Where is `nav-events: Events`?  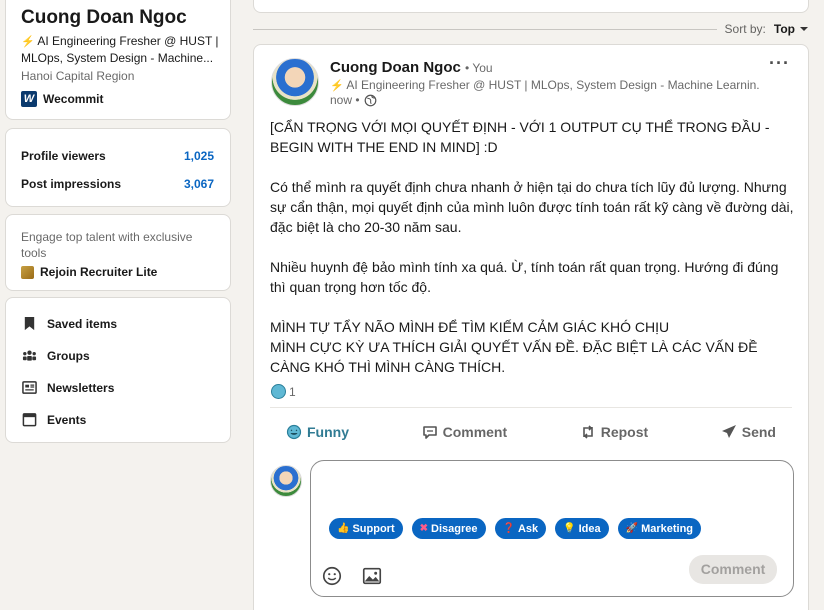 nav-events: Events is located at coordinates (54, 419).